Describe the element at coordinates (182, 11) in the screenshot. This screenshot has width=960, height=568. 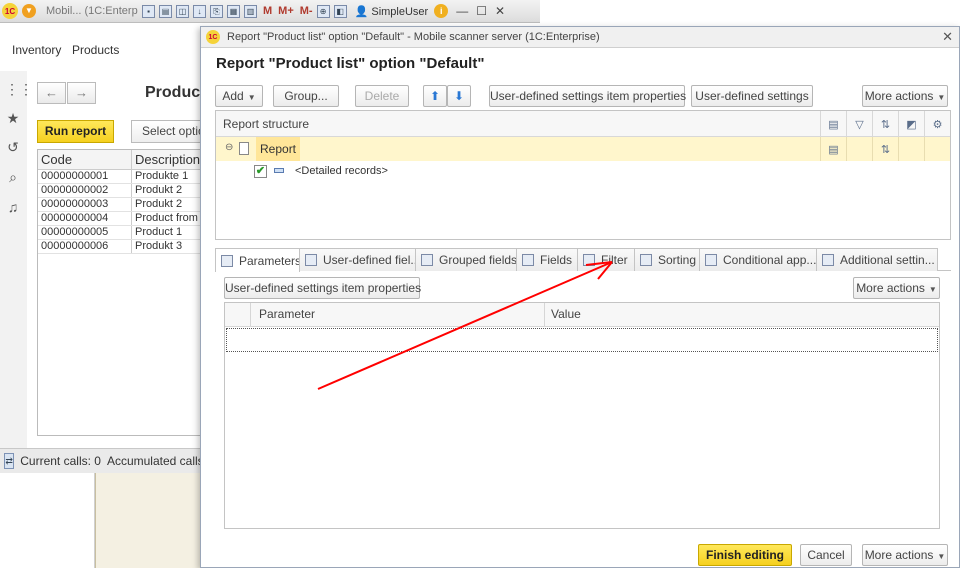
I see `preview-icon: ◫` at that location.